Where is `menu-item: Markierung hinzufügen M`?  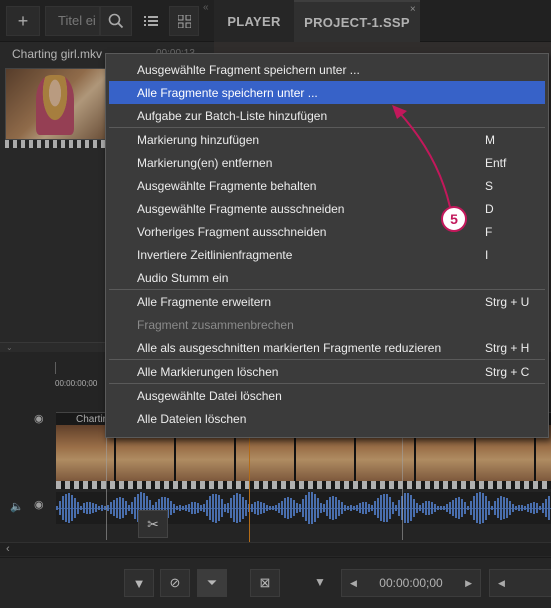 menu-item: Markierung hinzufügen M is located at coordinates (327, 139).